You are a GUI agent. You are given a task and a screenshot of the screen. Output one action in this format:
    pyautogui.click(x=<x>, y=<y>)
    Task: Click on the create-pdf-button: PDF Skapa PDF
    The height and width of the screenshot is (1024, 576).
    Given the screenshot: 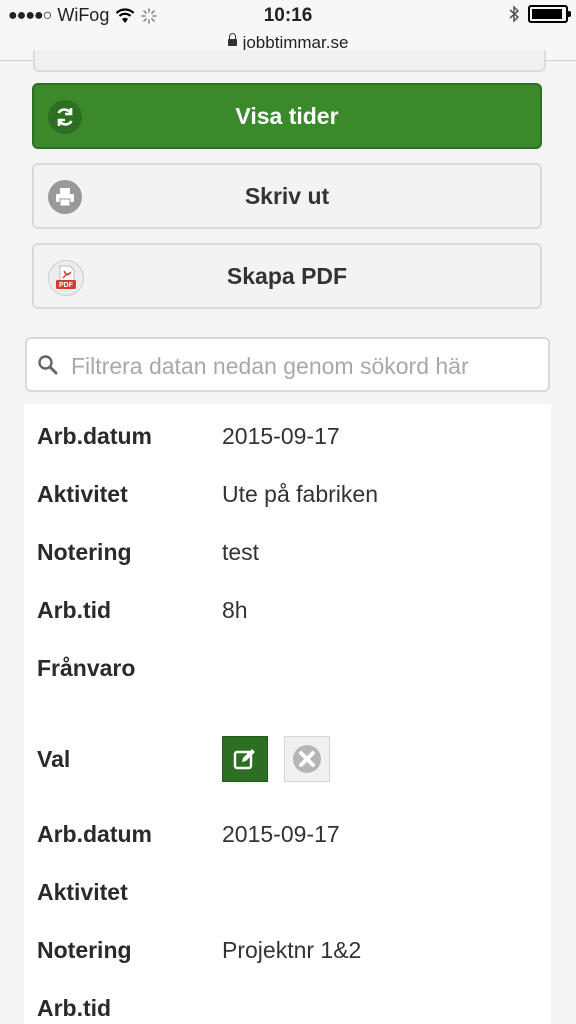 What is the action you would take?
    pyautogui.click(x=287, y=276)
    